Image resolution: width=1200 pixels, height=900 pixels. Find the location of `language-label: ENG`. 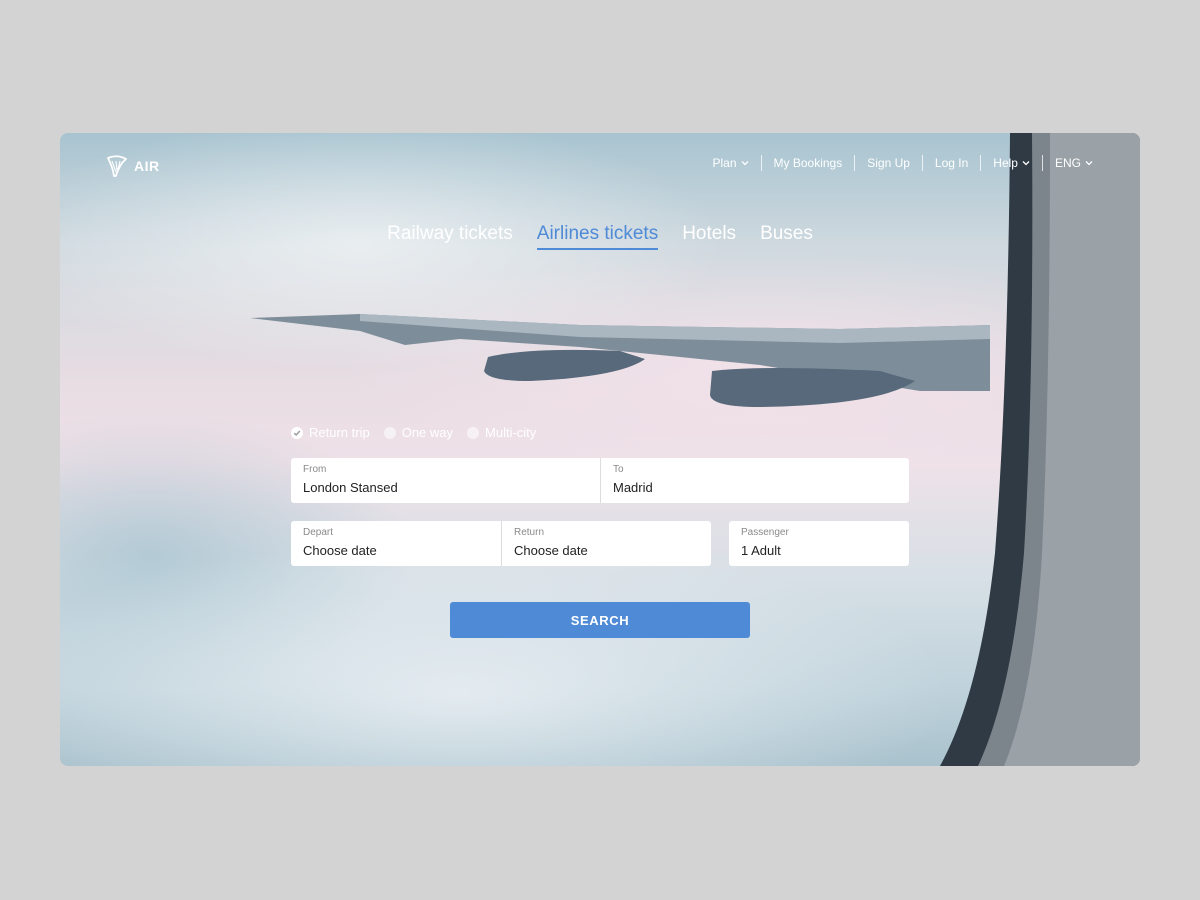

language-label: ENG is located at coordinates (1067, 163).